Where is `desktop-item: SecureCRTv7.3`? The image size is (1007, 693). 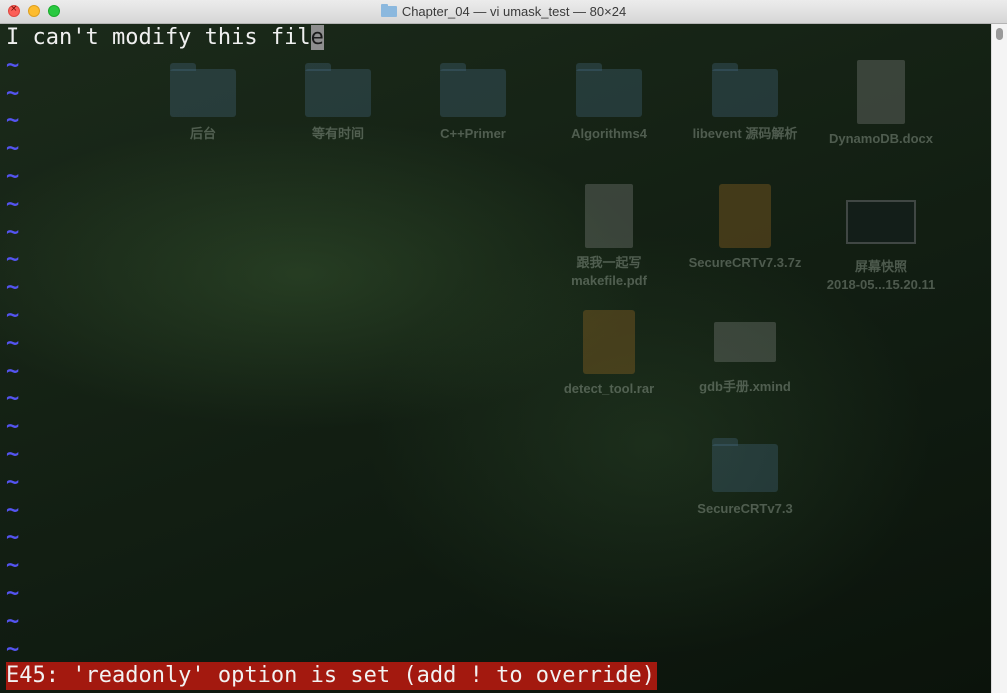 desktop-item: SecureCRTv7.3 is located at coordinates (745, 478).